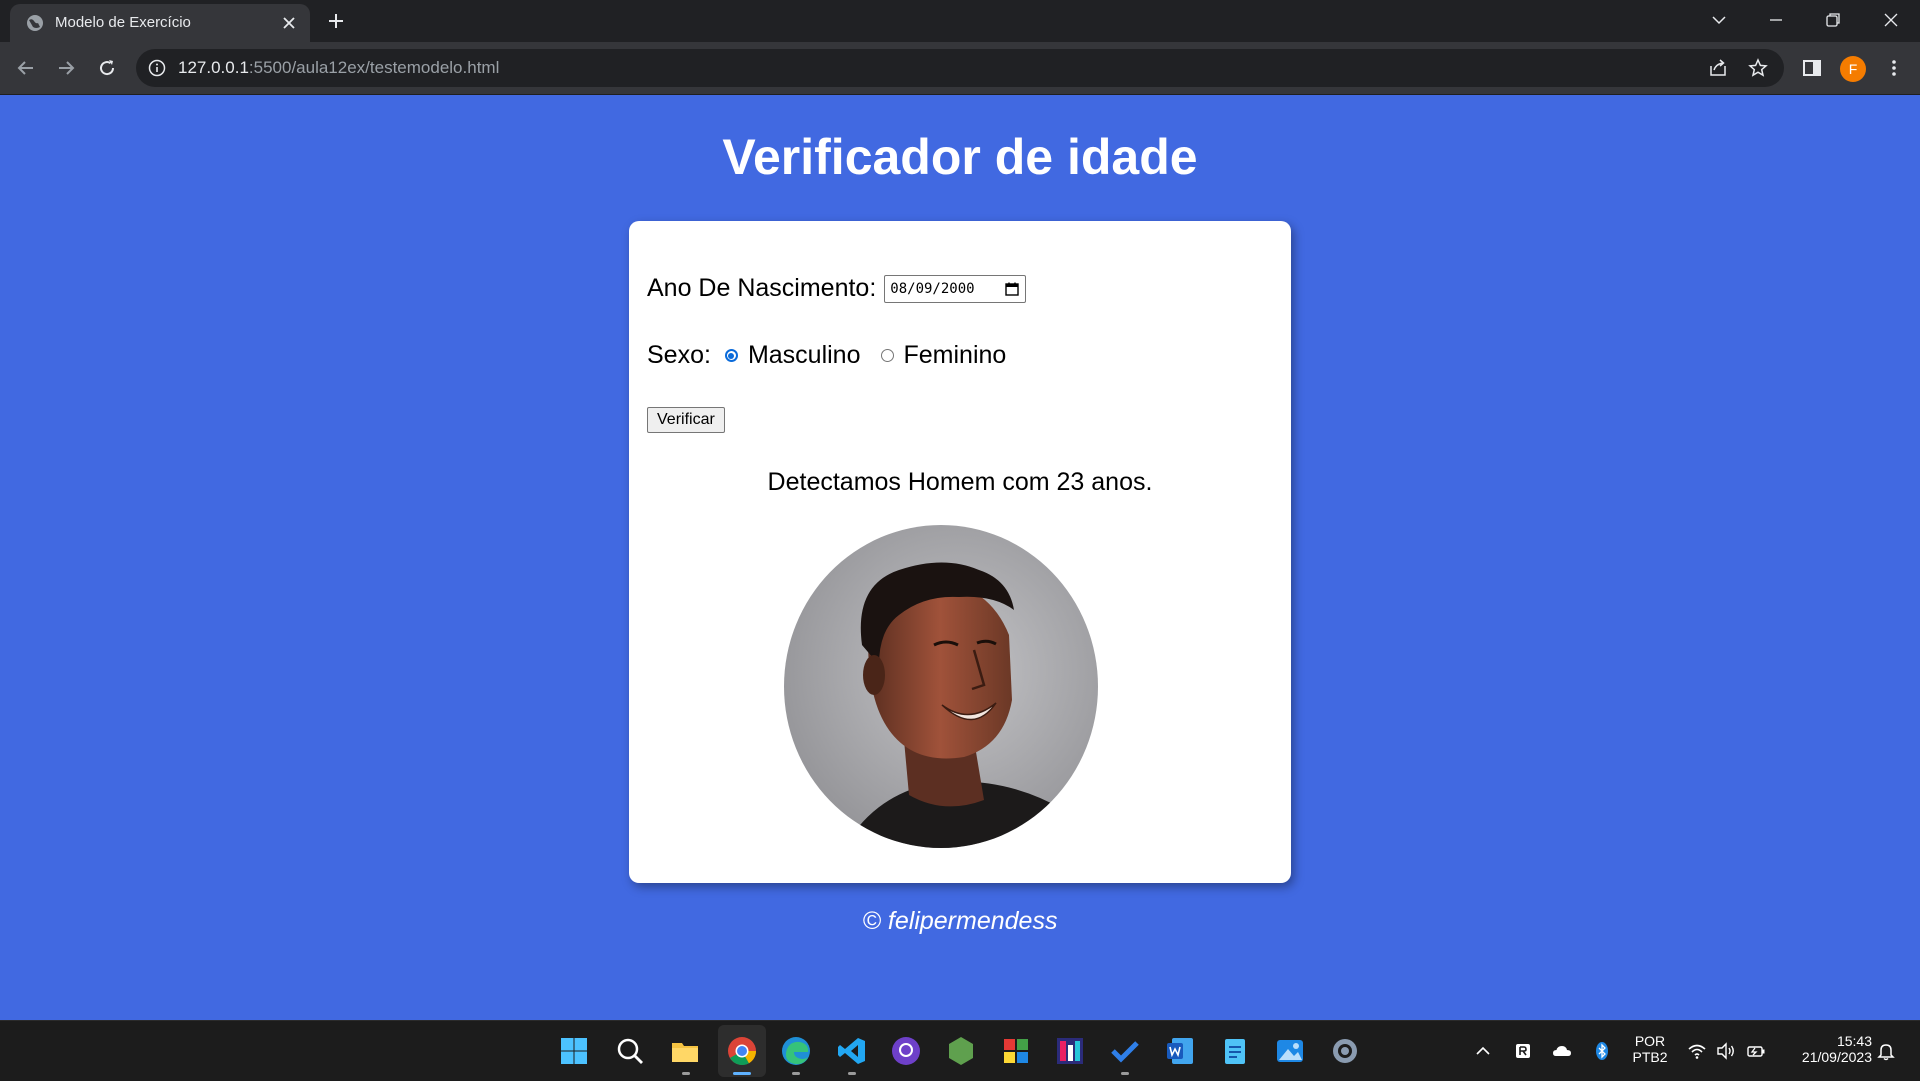 This screenshot has width=1920, height=1081. Describe the element at coordinates (960, 482) in the screenshot. I see `result-text: Detectamos Homem com 23 anos.` at that location.